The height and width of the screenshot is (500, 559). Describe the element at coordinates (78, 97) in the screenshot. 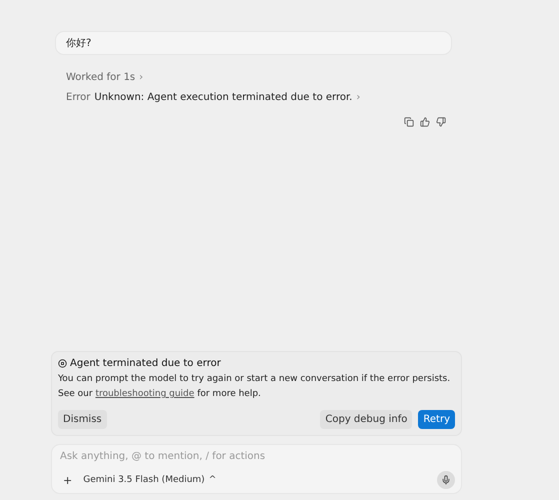

I see `error-label: Error` at that location.